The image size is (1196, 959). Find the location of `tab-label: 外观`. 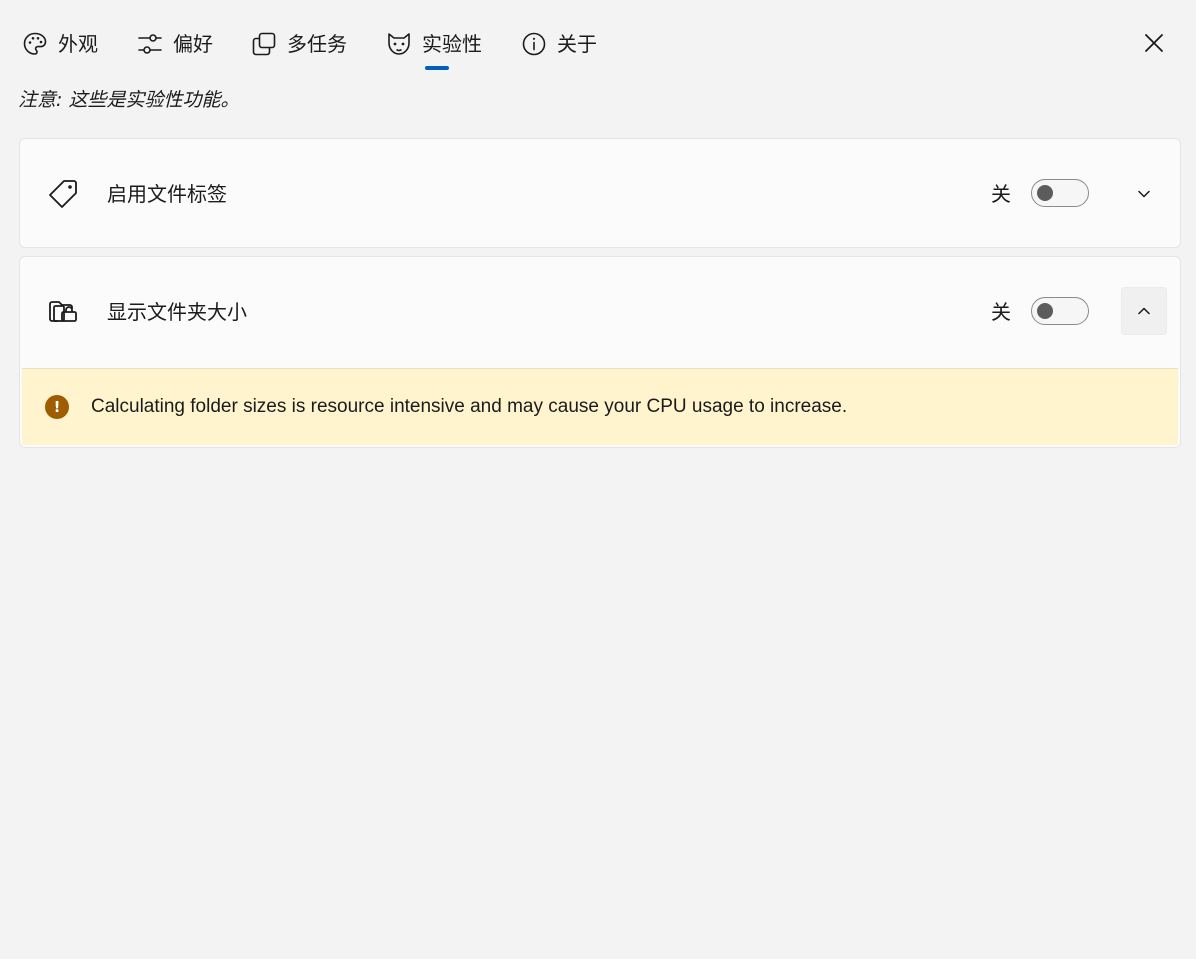

tab-label: 外观 is located at coordinates (78, 44).